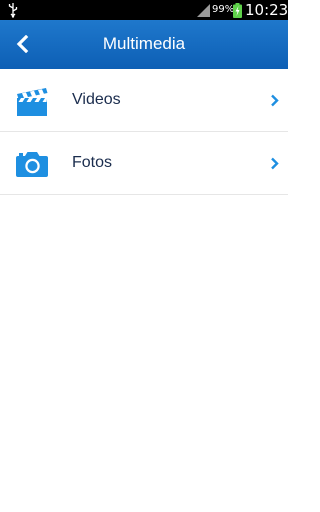  What do you see at coordinates (144, 163) in the screenshot?
I see `menu-item-fotos: Fotos` at bounding box center [144, 163].